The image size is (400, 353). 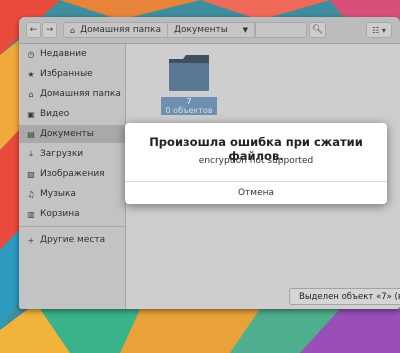 I want to click on list-view-icon: ☷ ▾, so click(x=379, y=30).